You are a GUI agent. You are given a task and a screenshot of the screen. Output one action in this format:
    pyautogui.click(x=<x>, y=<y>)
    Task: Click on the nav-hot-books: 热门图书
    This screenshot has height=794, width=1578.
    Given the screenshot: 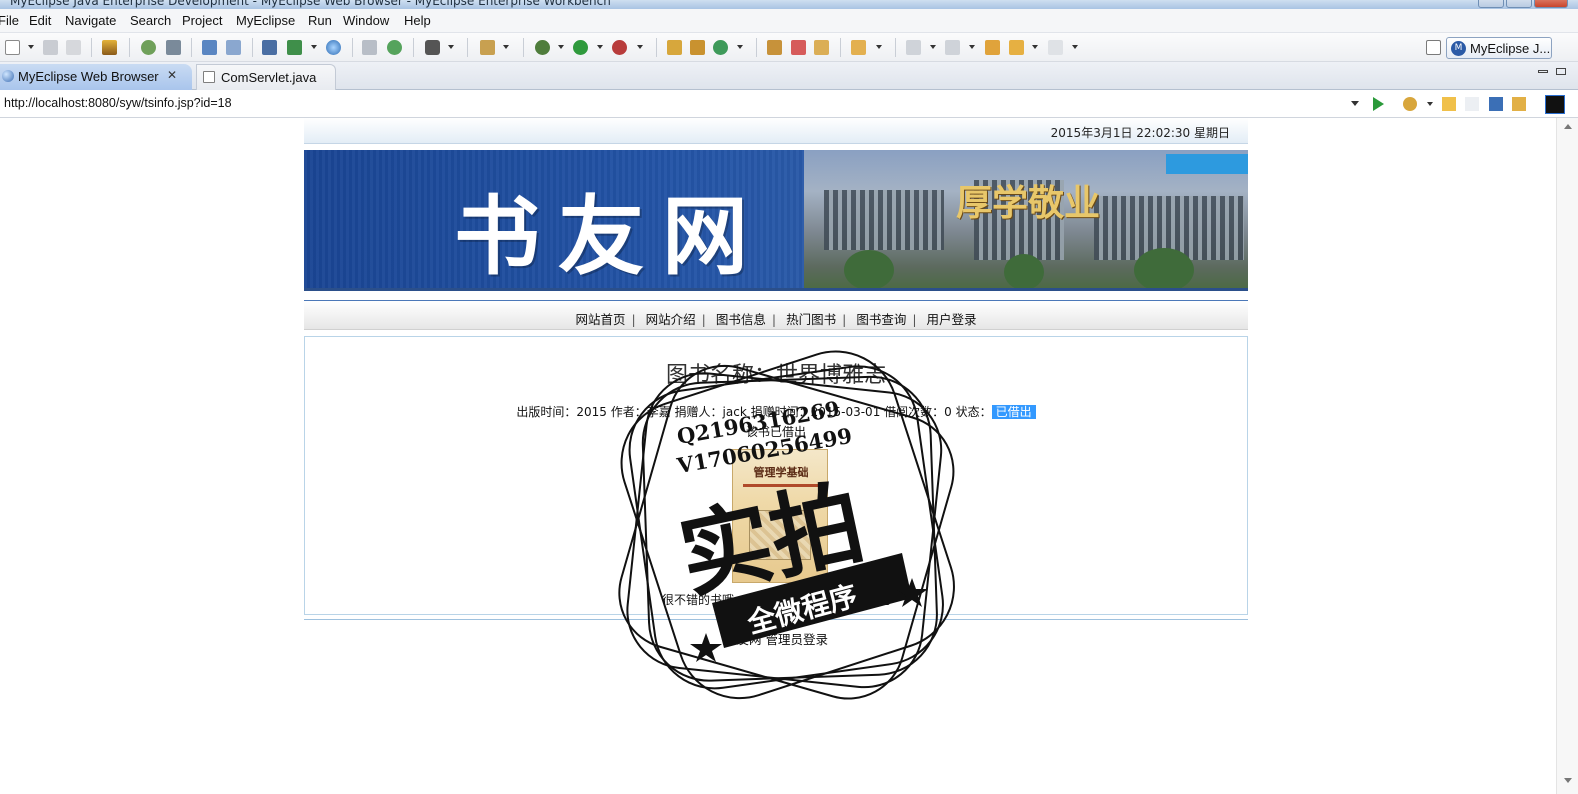 What is the action you would take?
    pyautogui.click(x=811, y=319)
    